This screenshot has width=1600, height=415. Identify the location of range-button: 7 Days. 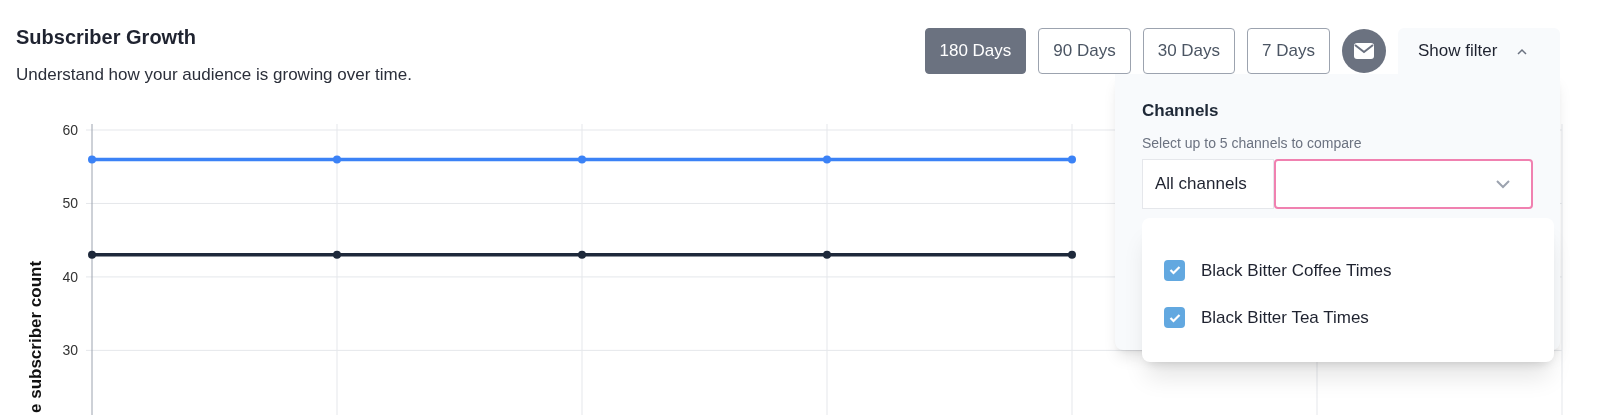
(1288, 51).